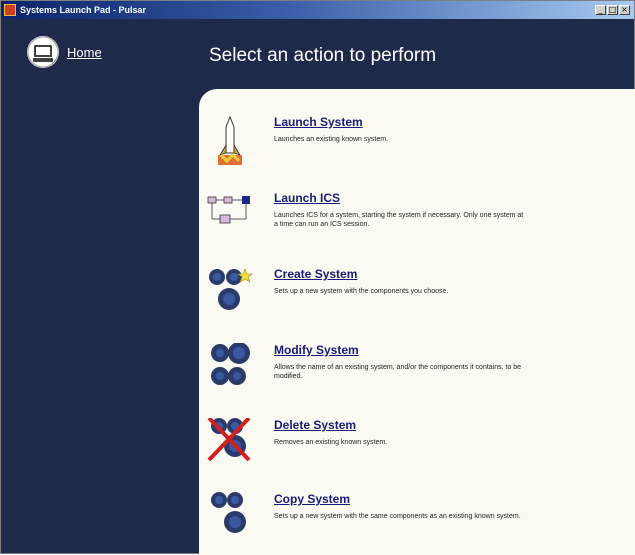 This screenshot has height=555, width=635. I want to click on delete-system-icon, so click(229, 440).